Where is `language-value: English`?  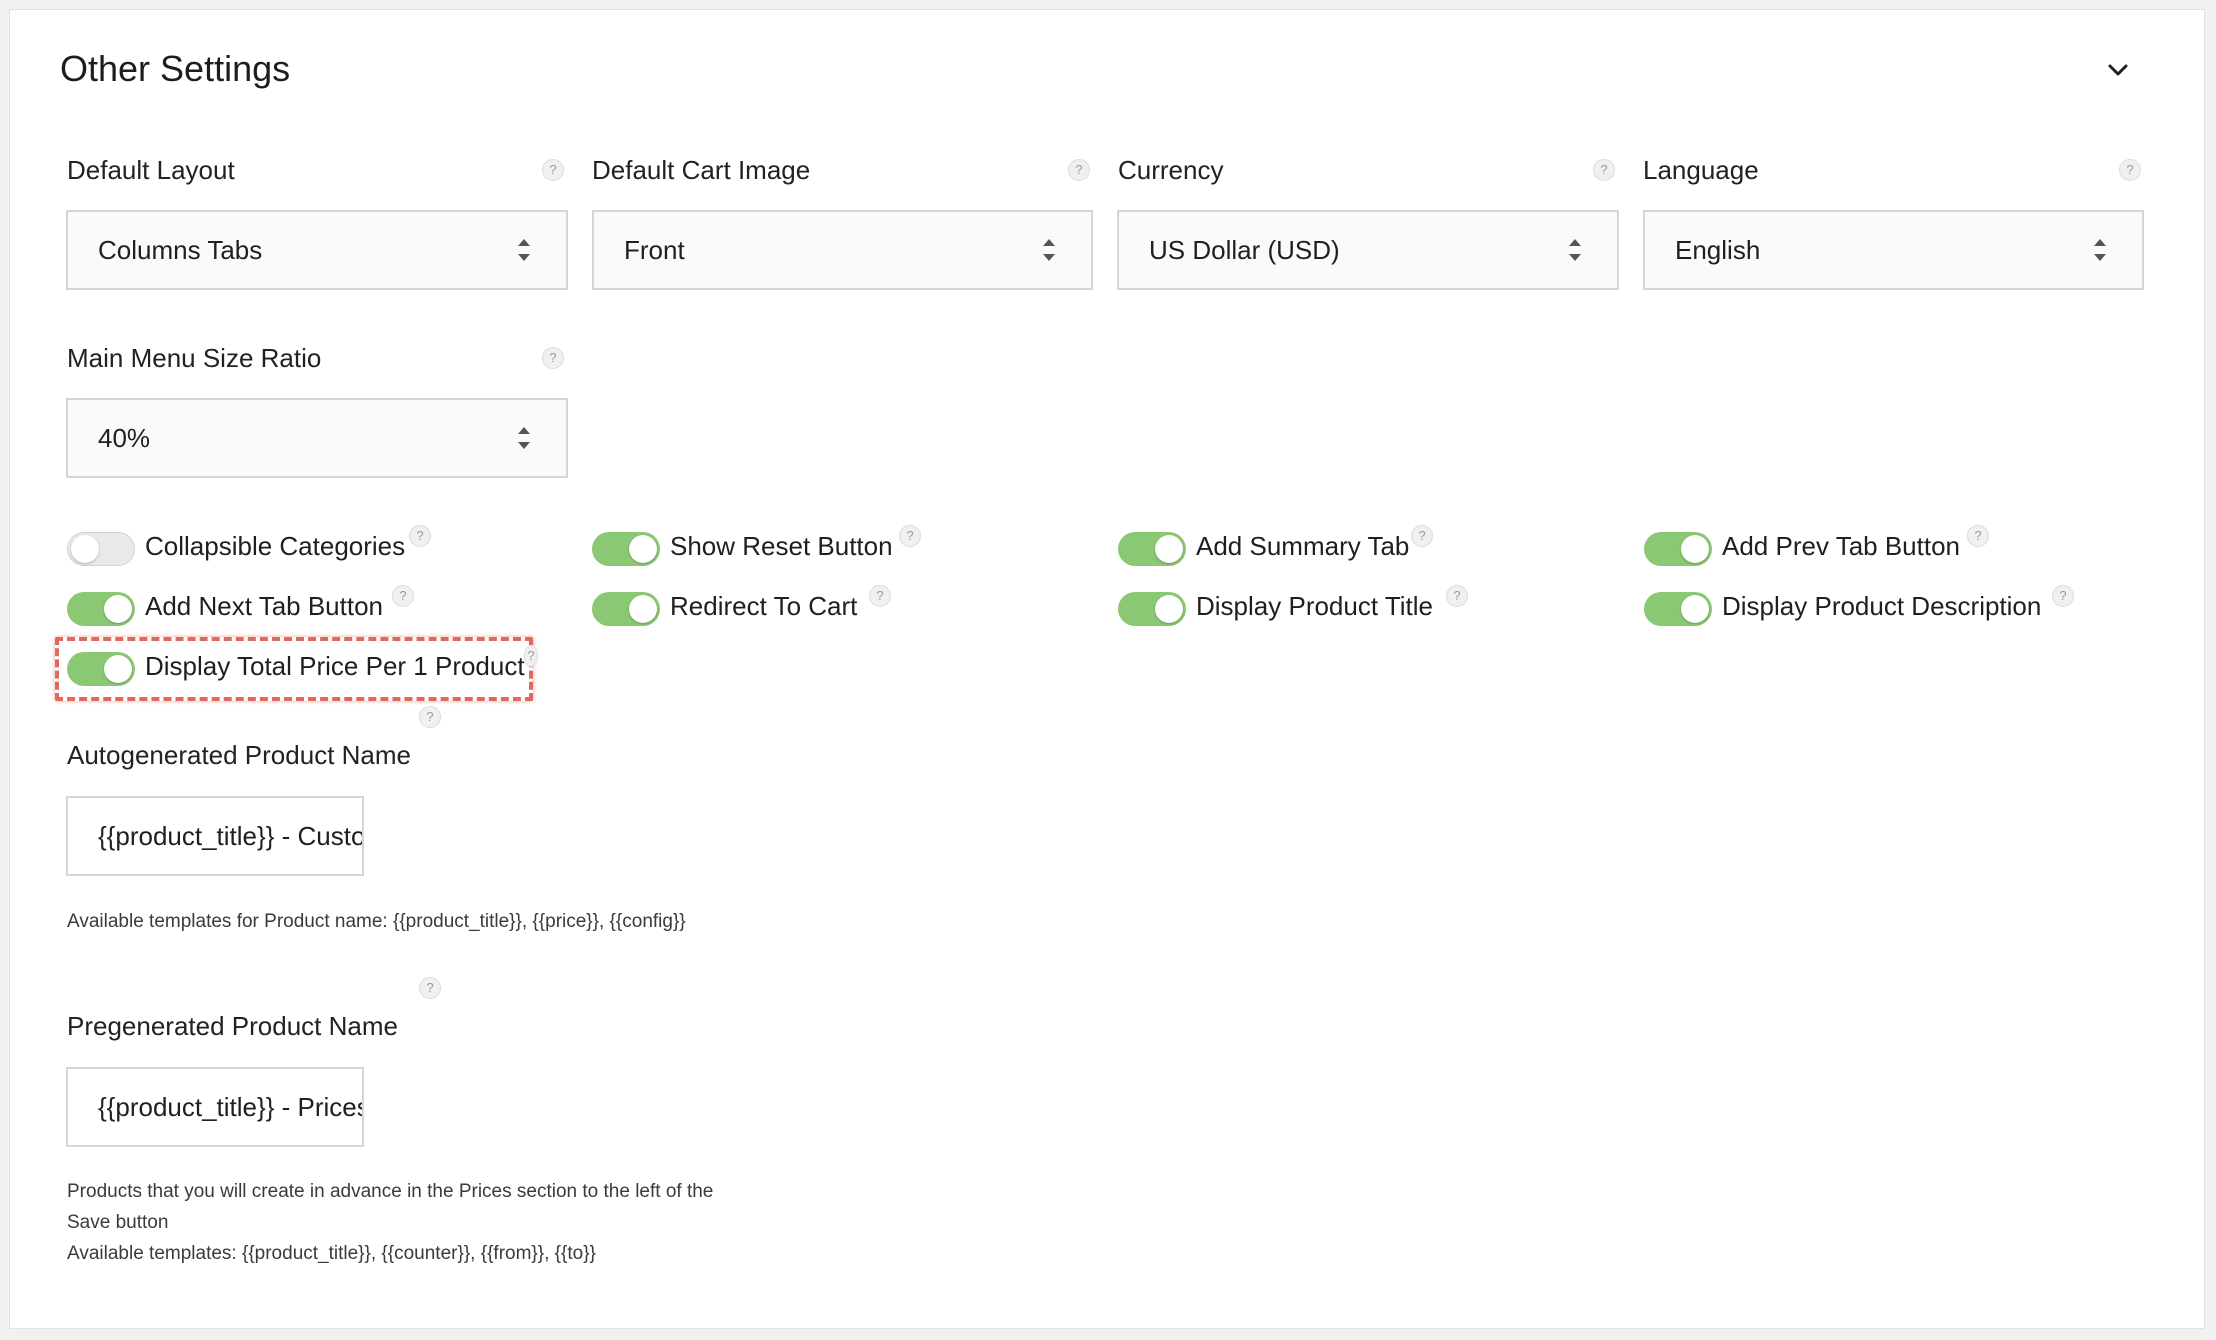 language-value: English is located at coordinates (1718, 250).